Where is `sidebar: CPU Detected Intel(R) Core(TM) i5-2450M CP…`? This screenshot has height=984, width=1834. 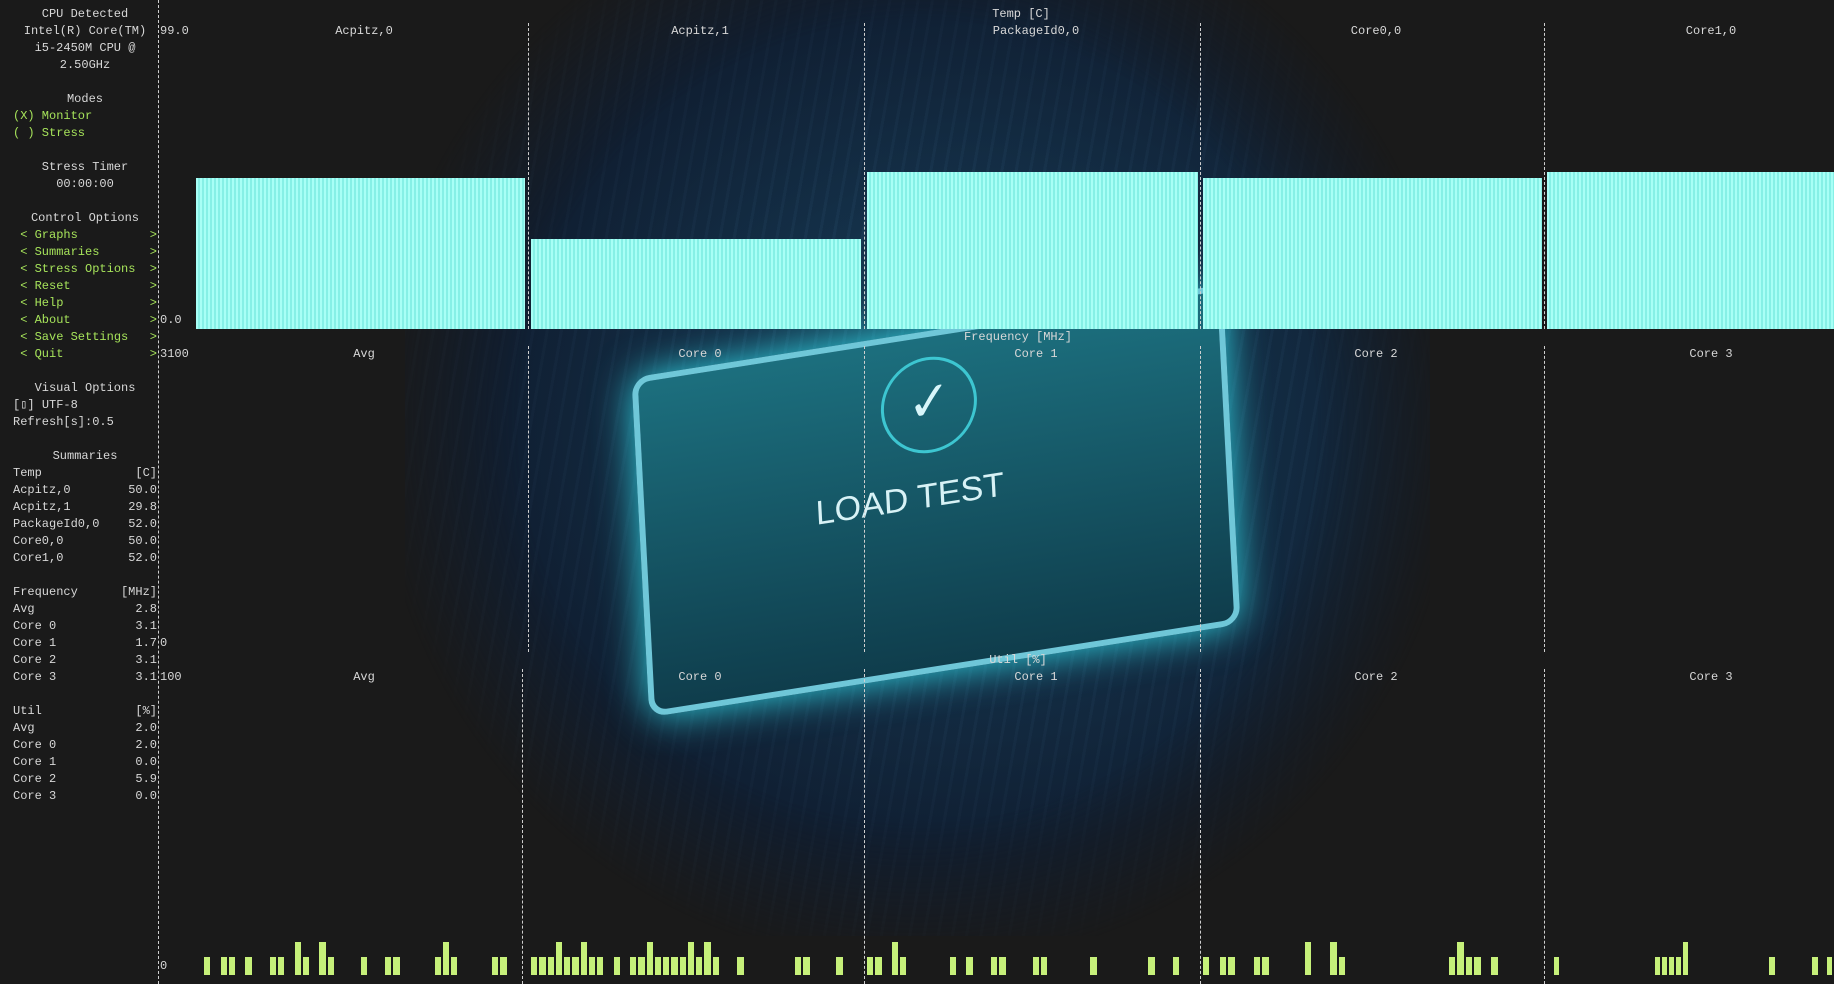 sidebar: CPU Detected Intel(R) Core(TM) i5-2450M CP… is located at coordinates (85, 405).